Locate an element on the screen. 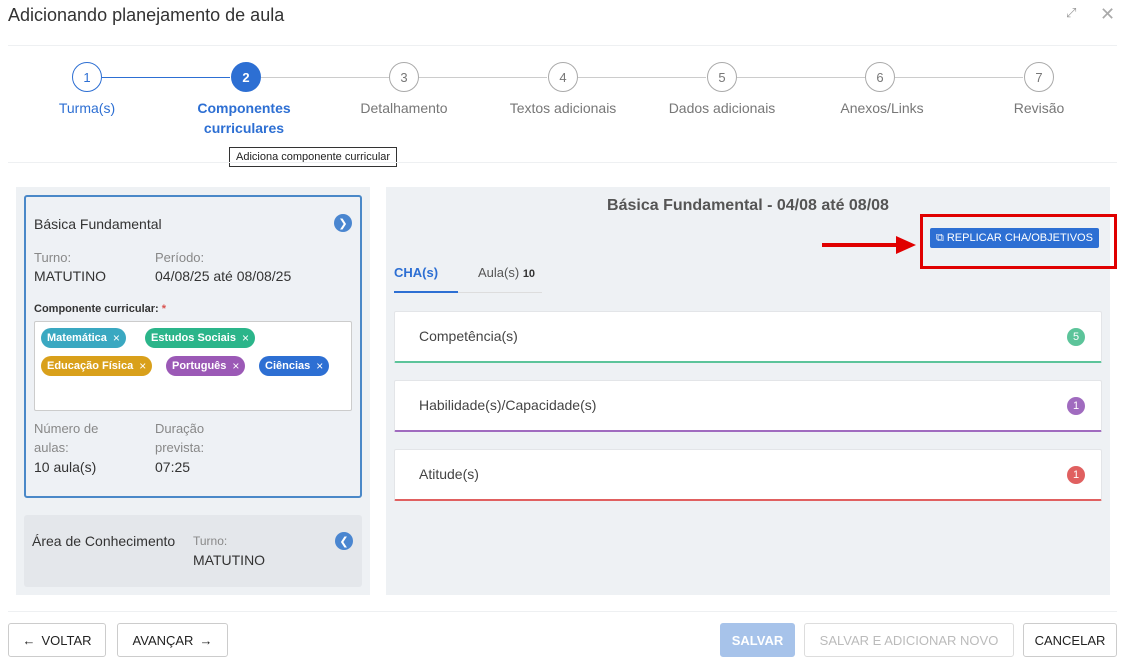  highlight-arrow-shaft is located at coordinates (861, 245).